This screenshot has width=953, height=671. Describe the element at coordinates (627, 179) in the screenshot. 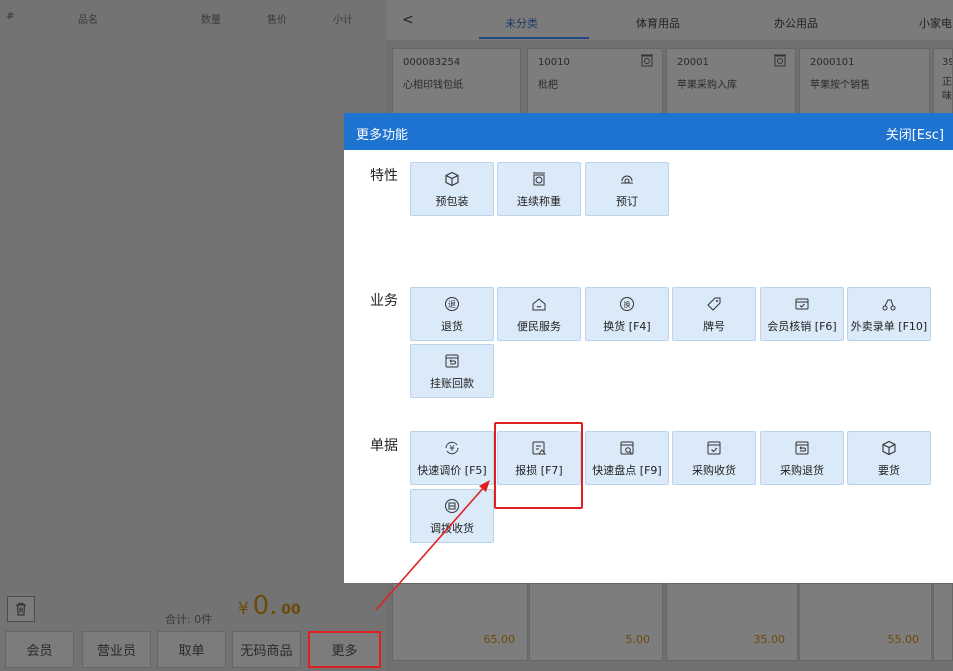

I see `clock-icon` at that location.